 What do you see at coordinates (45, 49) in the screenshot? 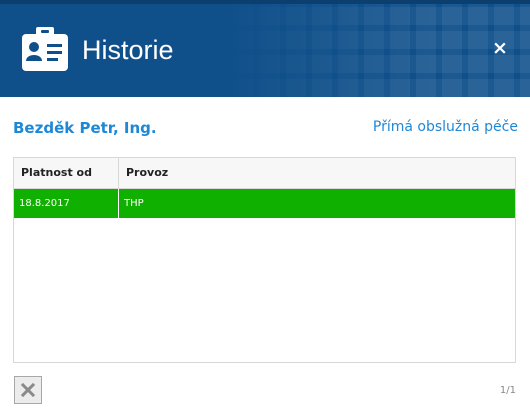
I see `id-badge-icon` at bounding box center [45, 49].